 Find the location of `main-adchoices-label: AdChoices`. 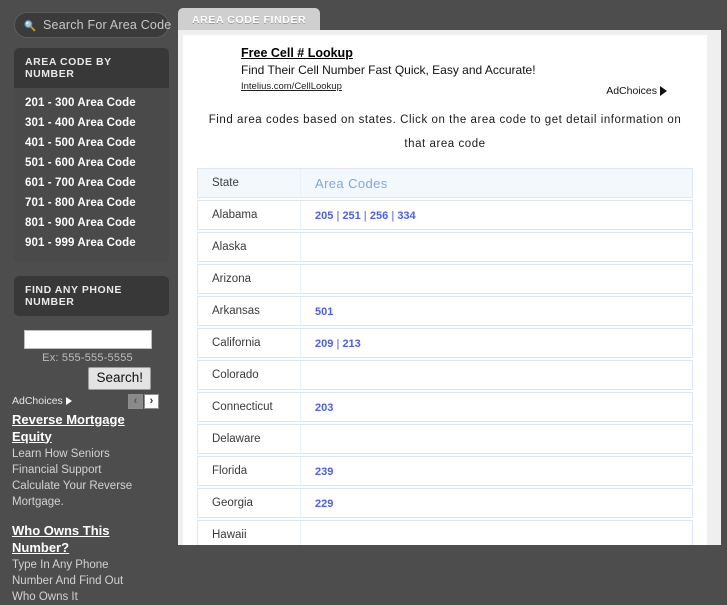

main-adchoices-label: AdChoices is located at coordinates (631, 91).